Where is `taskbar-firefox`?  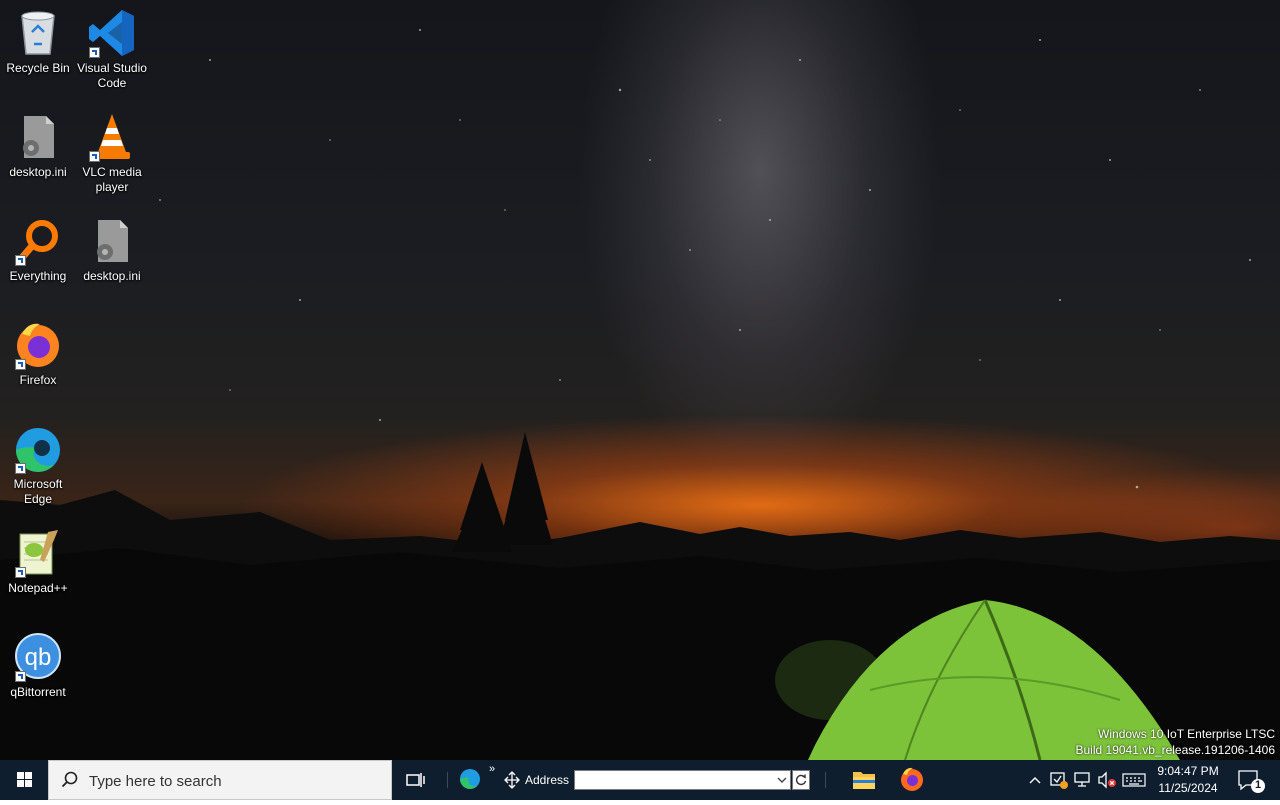
taskbar-firefox is located at coordinates (912, 780).